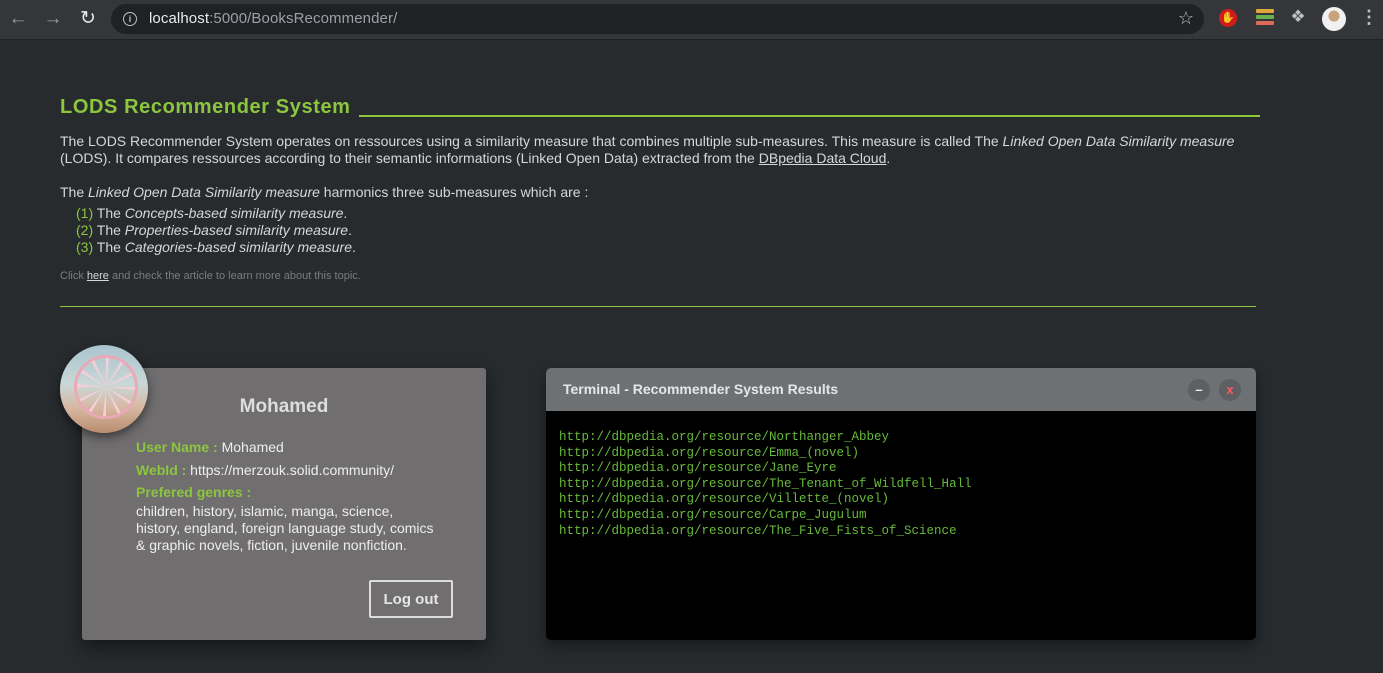 The image size is (1383, 673). Describe the element at coordinates (85, 247) in the screenshot. I see `measure-number: (3)` at that location.